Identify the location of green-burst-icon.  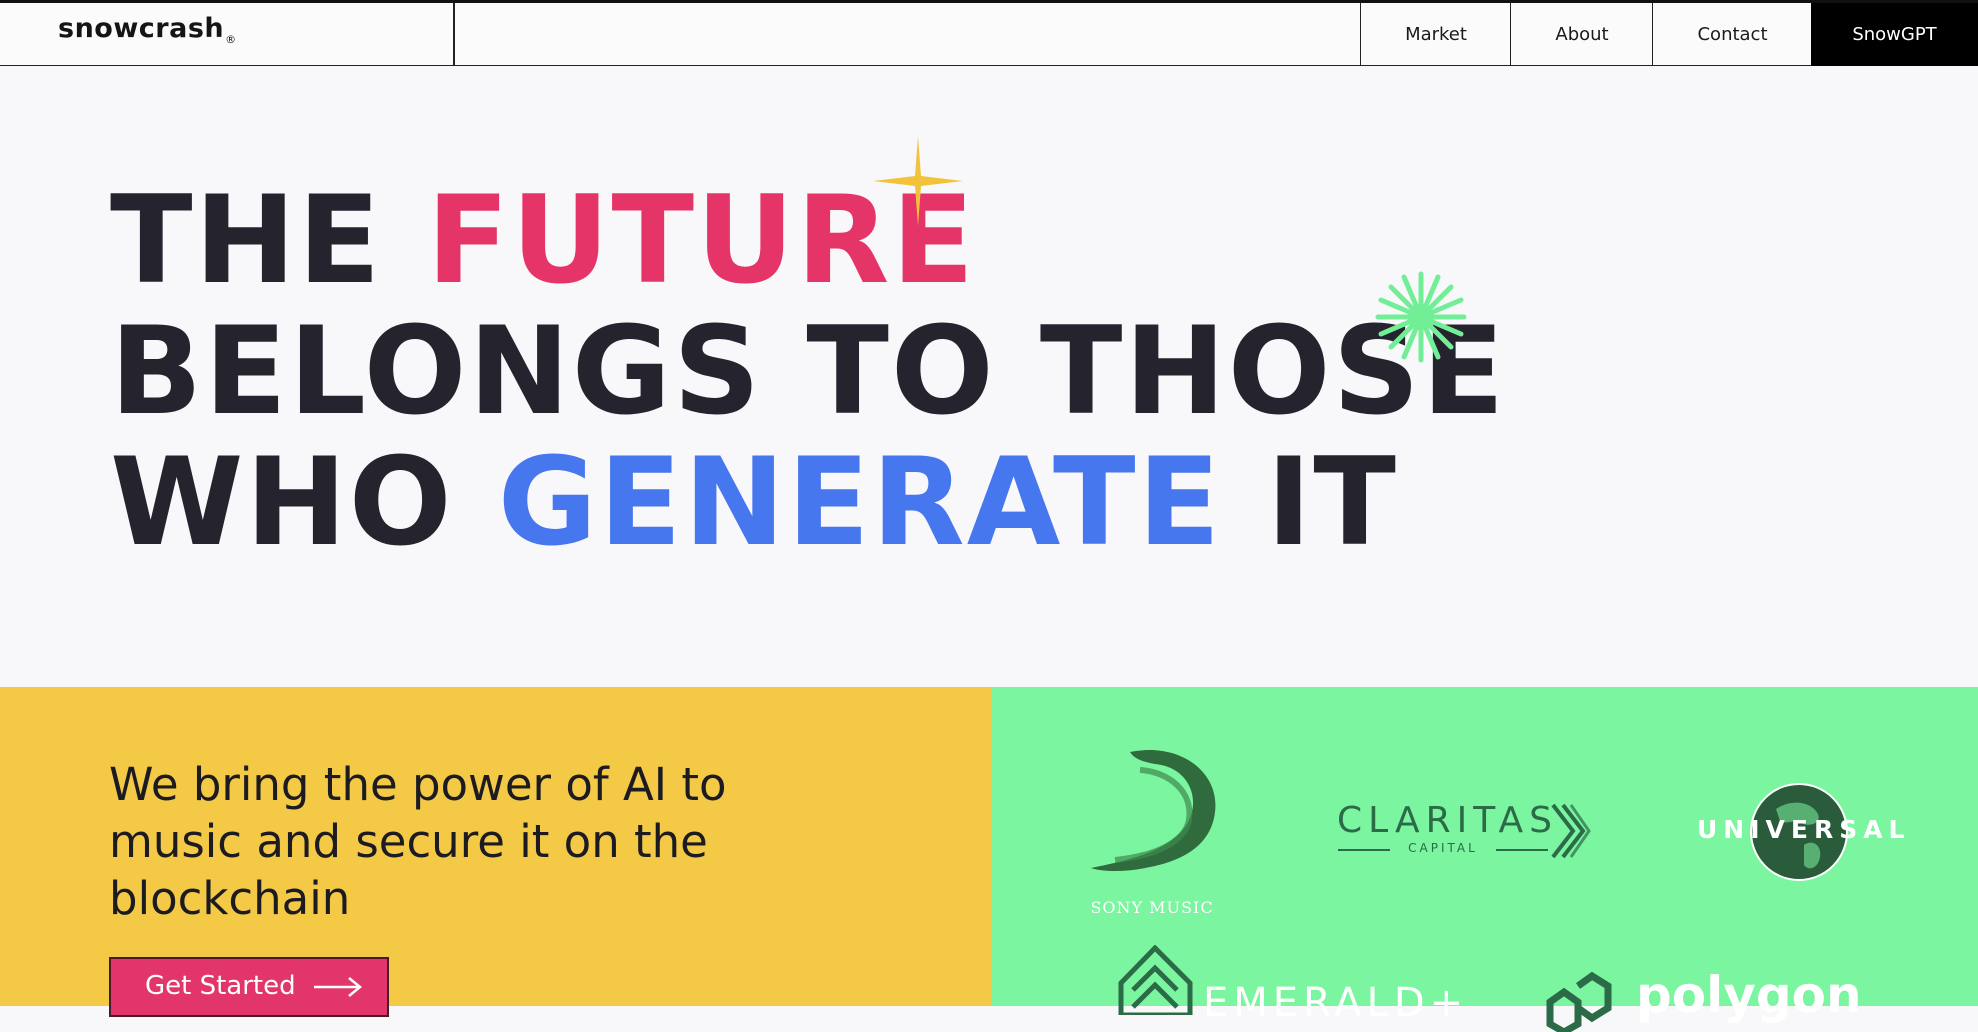
(1421, 317).